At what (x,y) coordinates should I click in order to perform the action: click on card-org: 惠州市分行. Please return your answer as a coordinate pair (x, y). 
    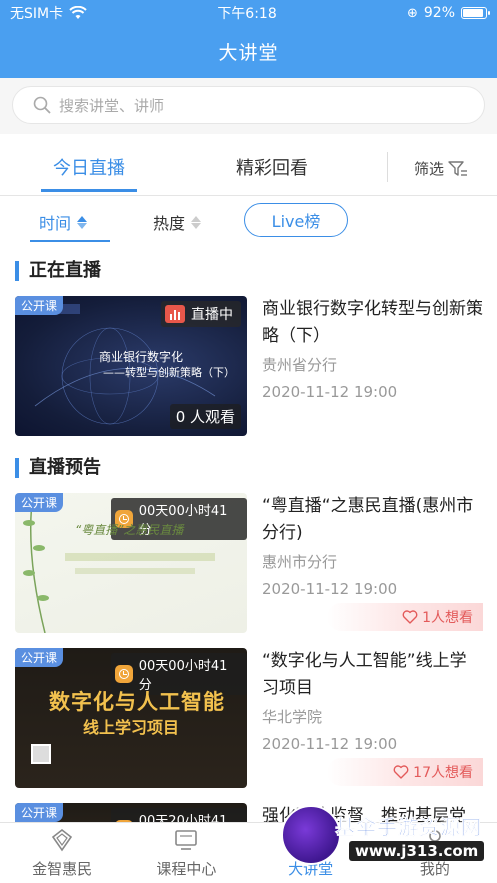
    Looking at the image, I should click on (300, 562).